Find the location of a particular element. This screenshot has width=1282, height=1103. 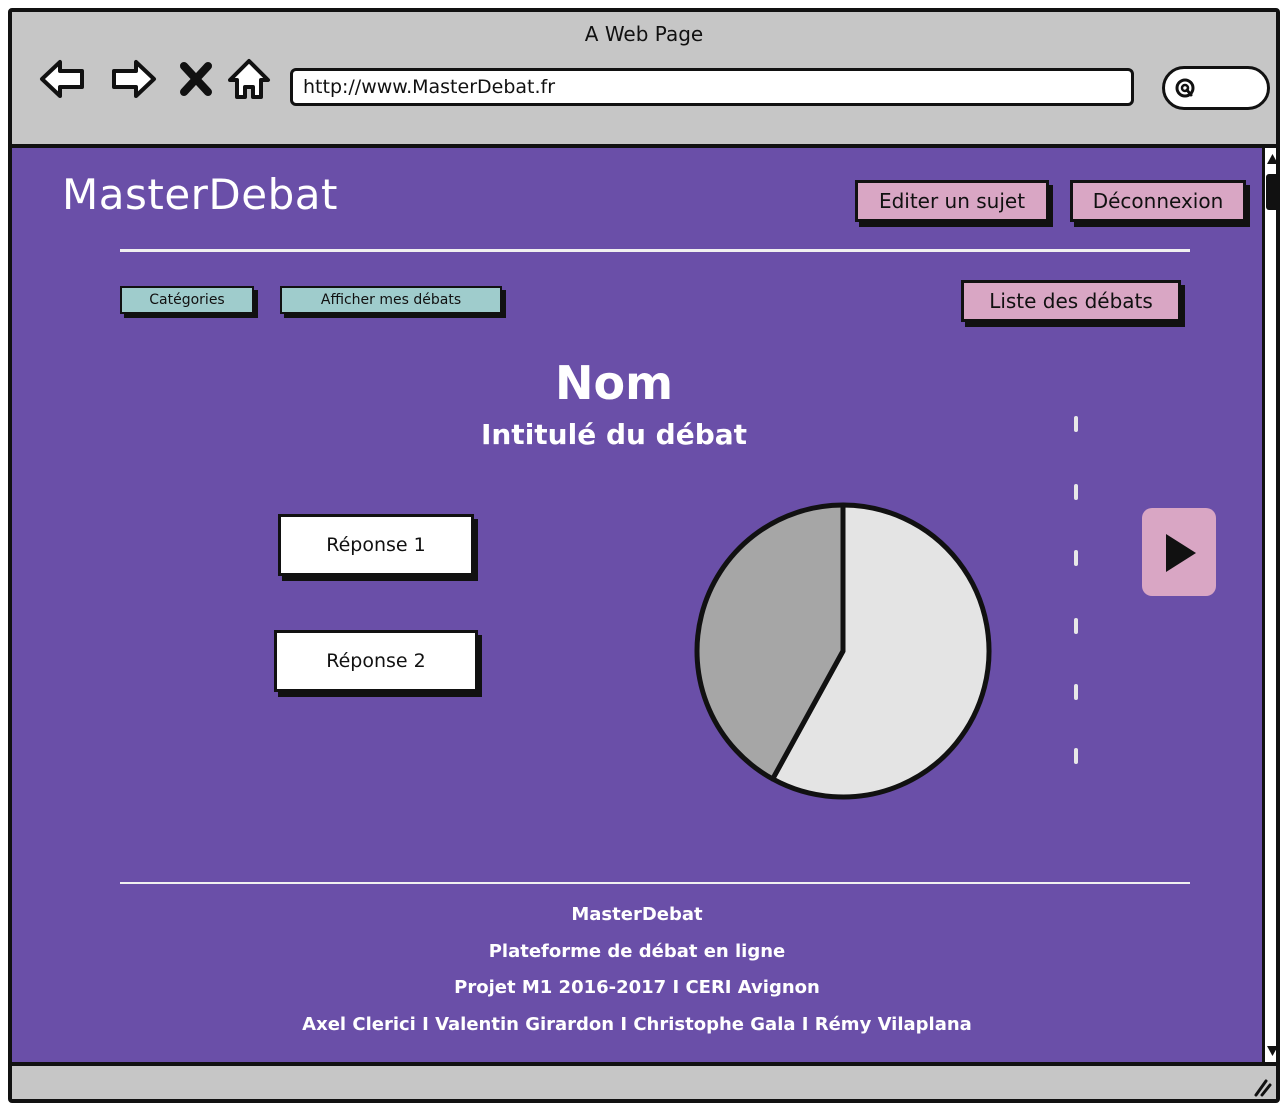

scroll-up-icon is located at coordinates (1272, 159).